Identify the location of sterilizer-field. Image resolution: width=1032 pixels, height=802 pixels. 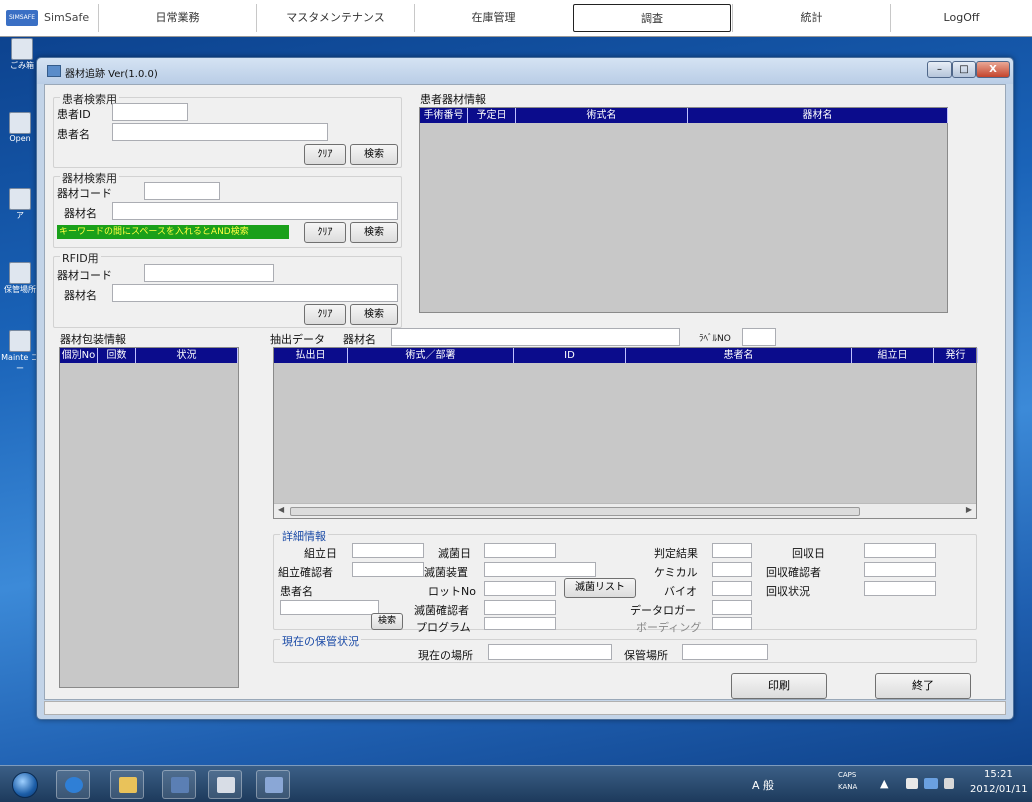
(540, 569).